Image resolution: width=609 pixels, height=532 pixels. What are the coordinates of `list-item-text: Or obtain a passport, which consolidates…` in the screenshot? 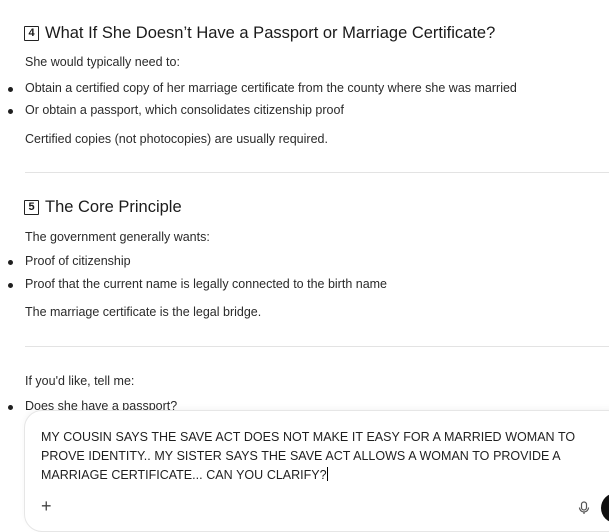 It's located at (184, 110).